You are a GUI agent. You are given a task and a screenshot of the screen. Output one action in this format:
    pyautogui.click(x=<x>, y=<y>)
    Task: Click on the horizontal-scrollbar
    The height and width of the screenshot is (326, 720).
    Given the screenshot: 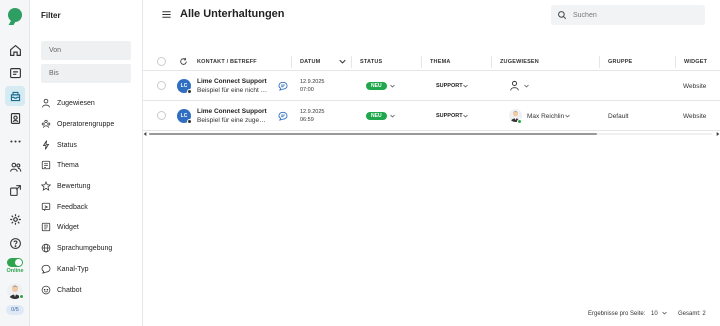 What is the action you would take?
    pyautogui.click(x=431, y=134)
    